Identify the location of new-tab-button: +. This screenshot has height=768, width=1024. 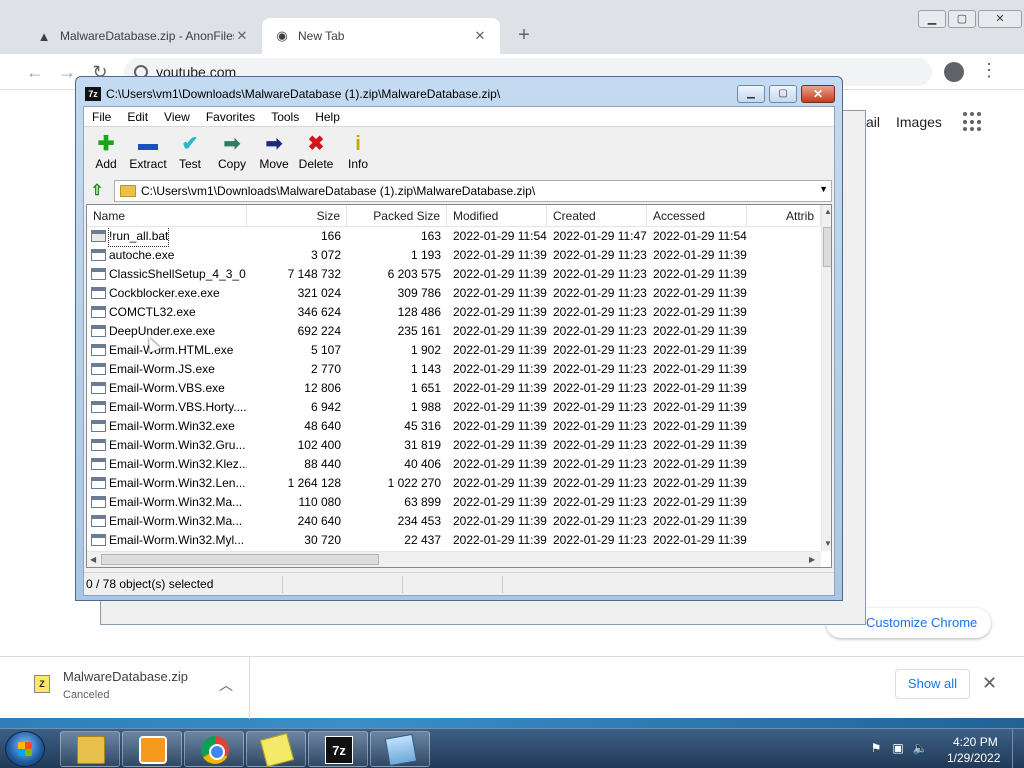
(524, 36).